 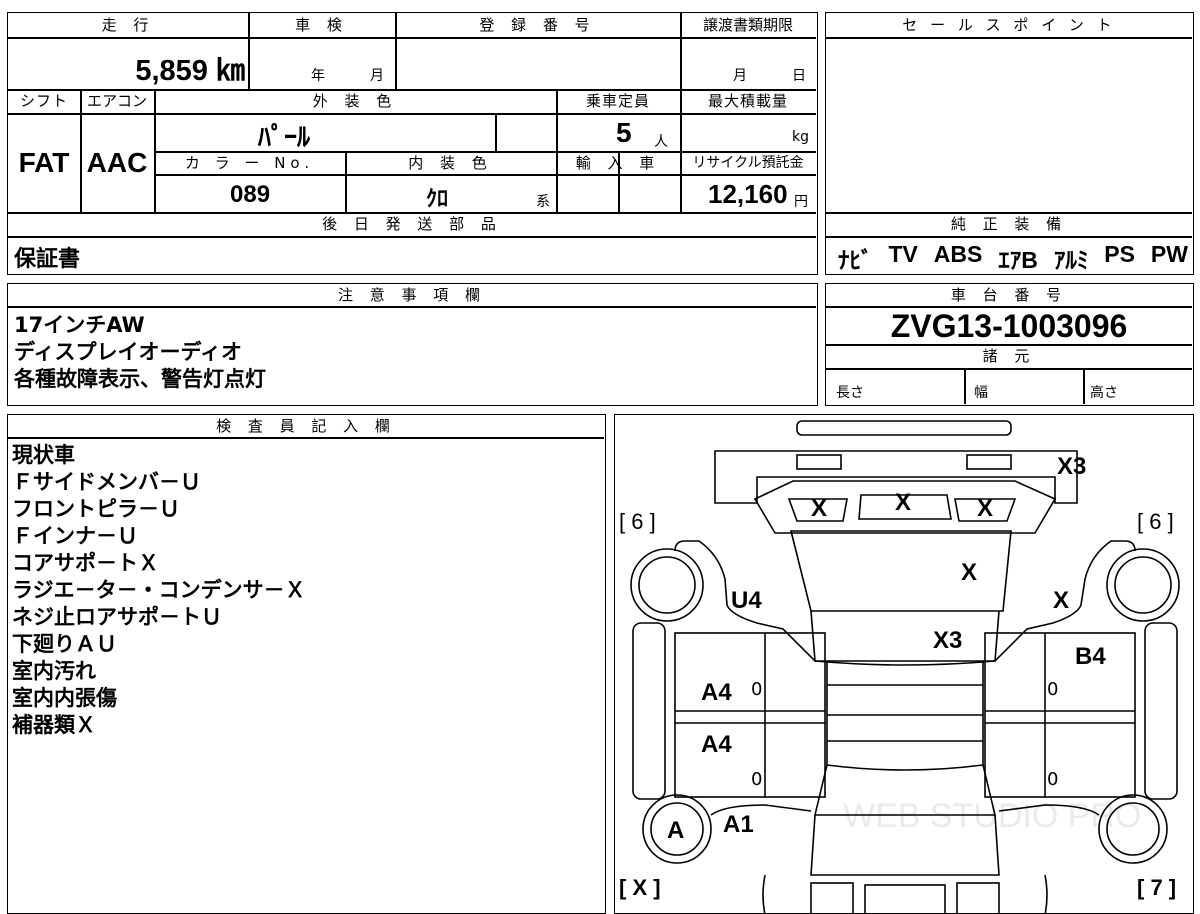 I want to click on recycle-fee-header: リサイクル預託金, so click(x=748, y=163).